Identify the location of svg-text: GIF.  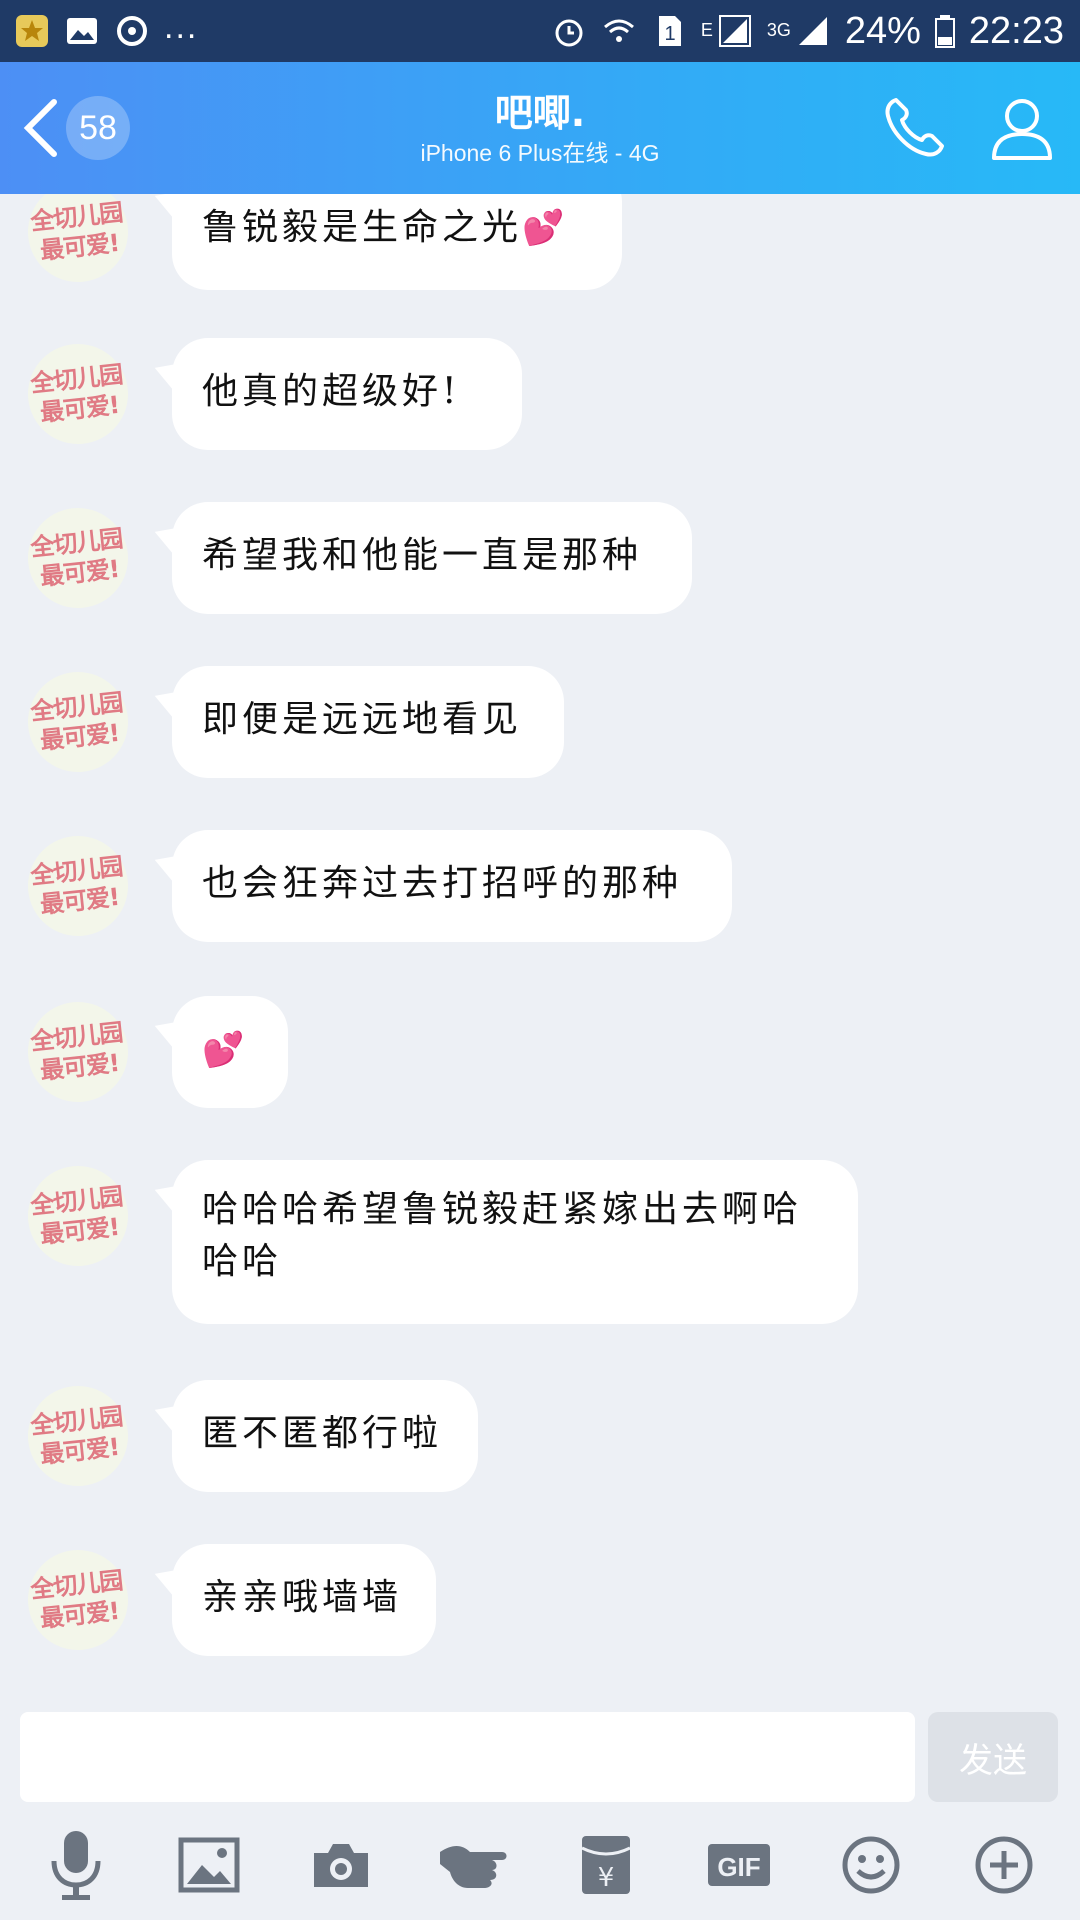
(738, 1867).